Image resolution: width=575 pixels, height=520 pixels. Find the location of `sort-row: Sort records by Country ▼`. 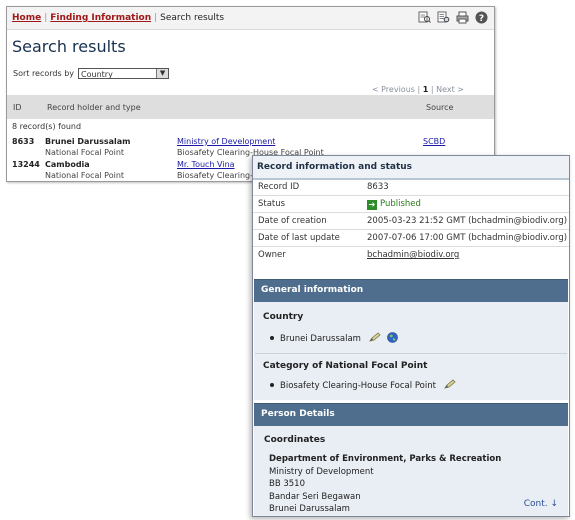

sort-row: Sort records by Country ▼ is located at coordinates (91, 73).